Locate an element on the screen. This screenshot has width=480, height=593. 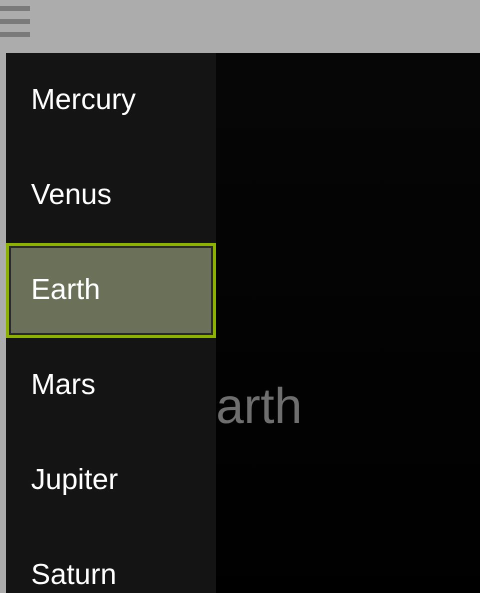
drawer-item: Jupiter is located at coordinates (111, 480).